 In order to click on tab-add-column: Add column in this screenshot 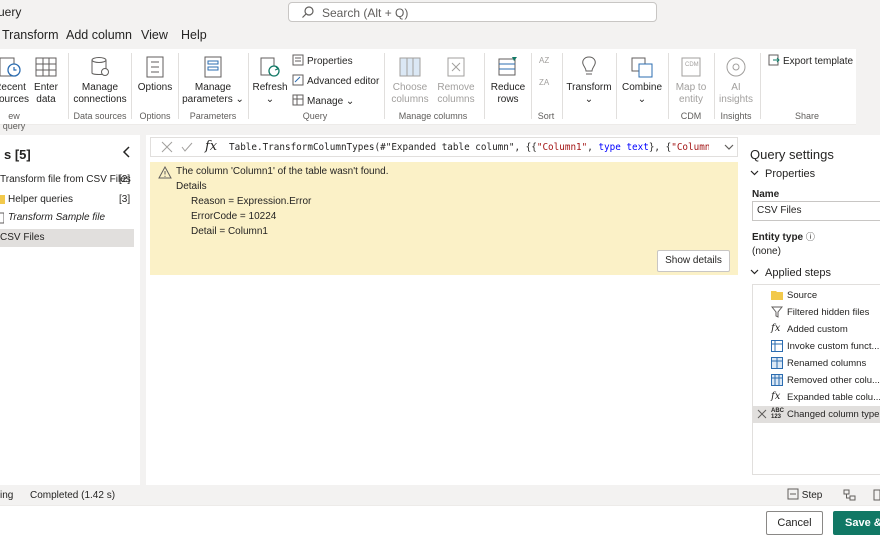, I will do `click(99, 35)`.